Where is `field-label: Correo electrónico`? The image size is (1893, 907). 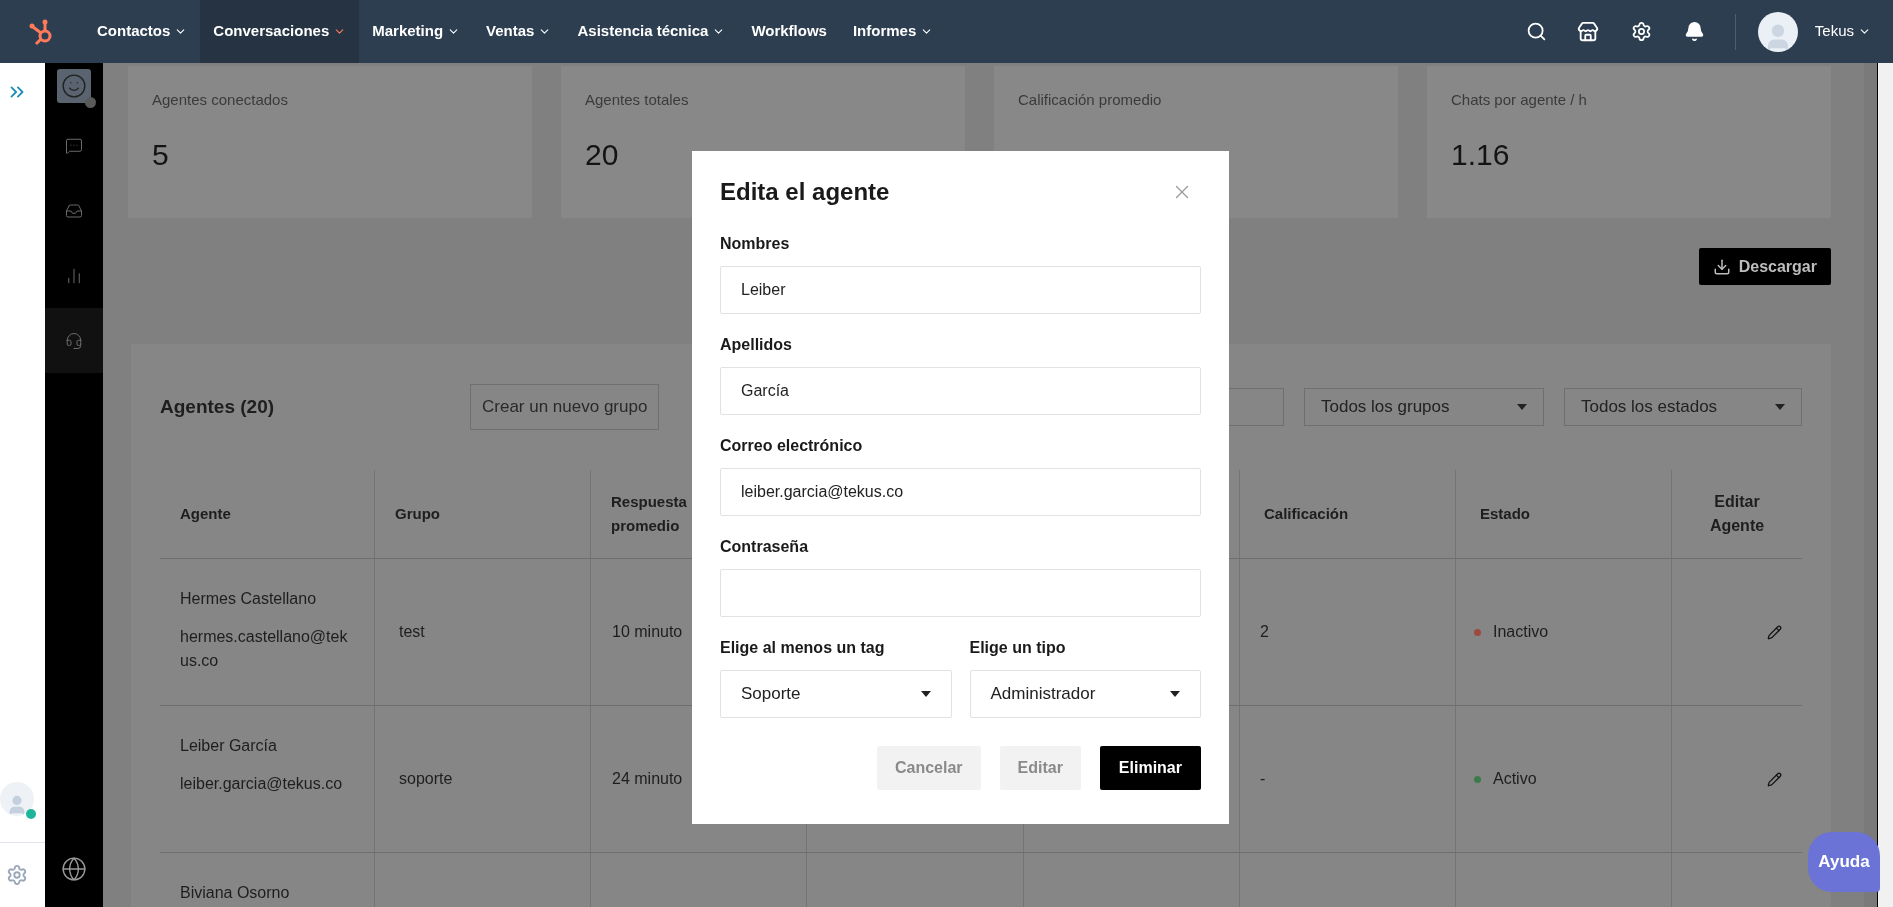
field-label: Correo electrónico is located at coordinates (792, 446).